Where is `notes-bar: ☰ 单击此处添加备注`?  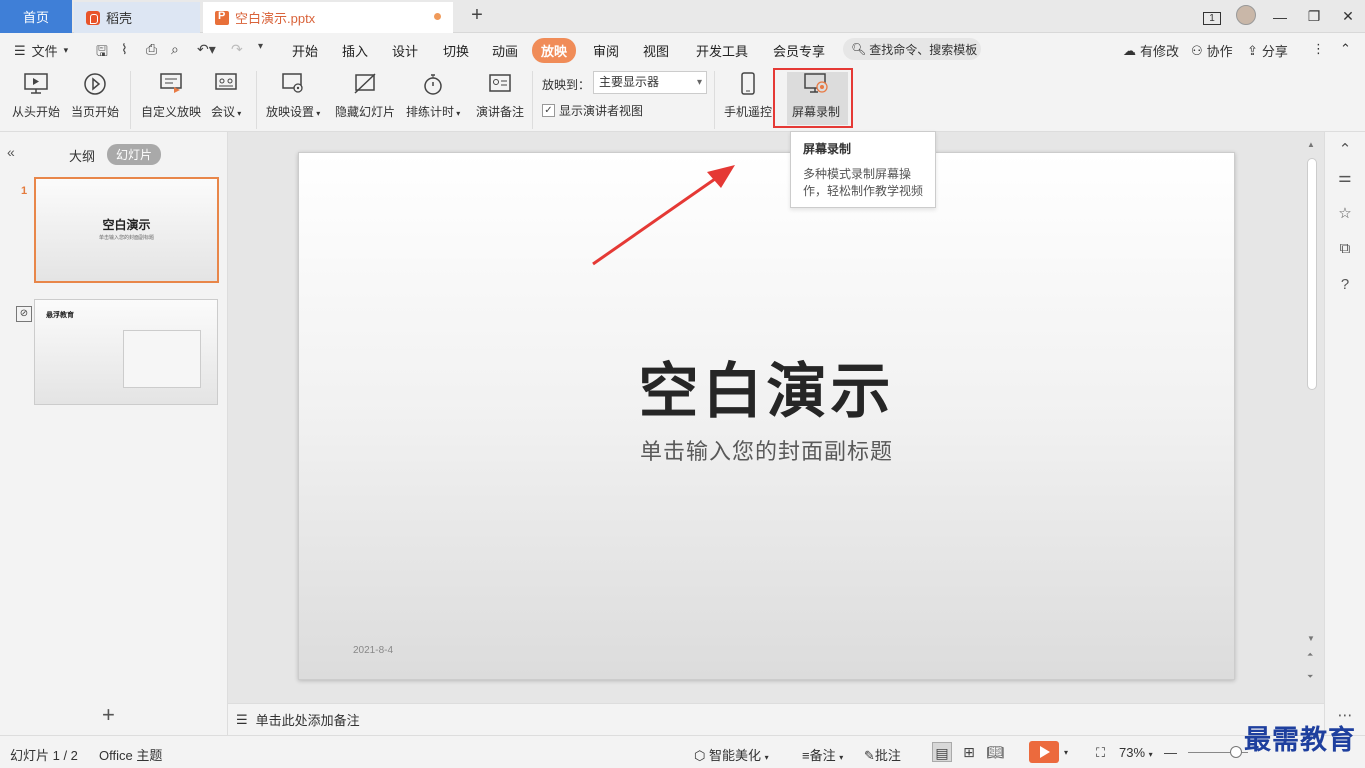 notes-bar: ☰ 单击此处添加备注 is located at coordinates (776, 719).